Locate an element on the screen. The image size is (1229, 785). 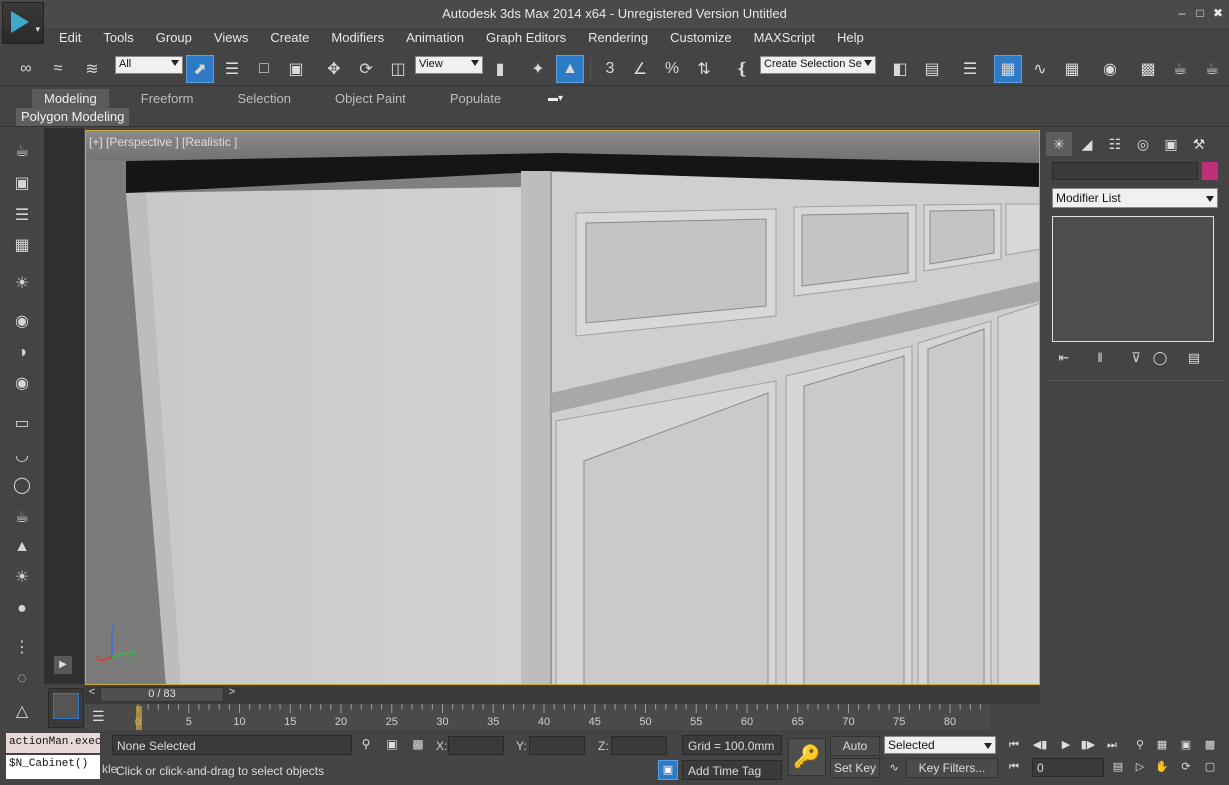
zoom-extents-all-icon: ▩ is located at coordinates (1210, 745).